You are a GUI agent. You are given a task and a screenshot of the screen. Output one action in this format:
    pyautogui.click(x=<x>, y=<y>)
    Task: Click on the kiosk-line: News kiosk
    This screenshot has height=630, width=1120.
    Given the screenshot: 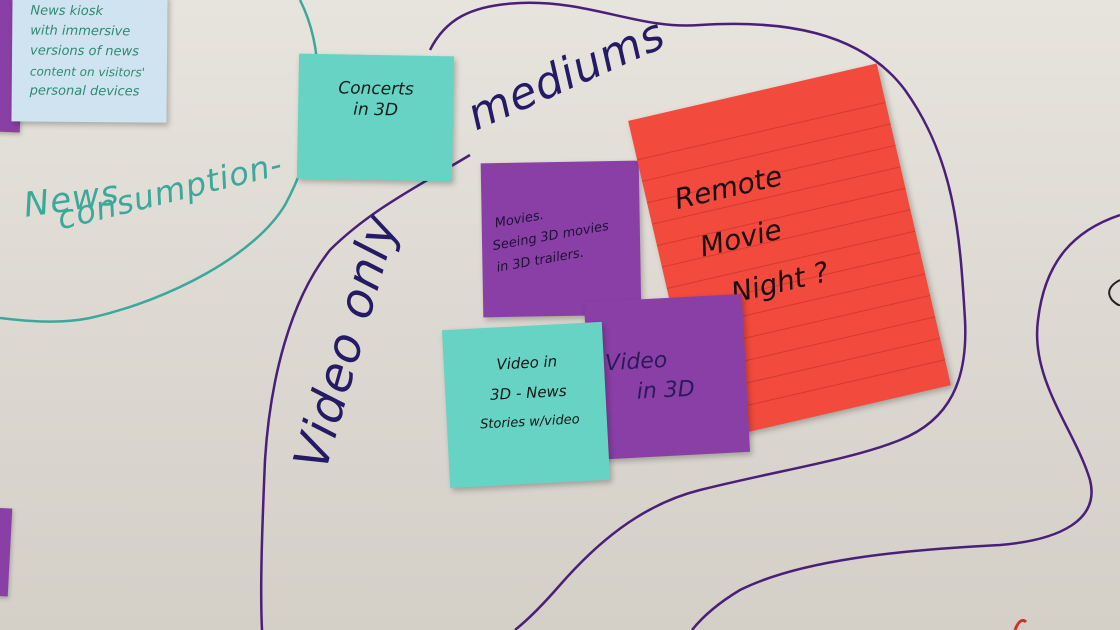 What is the action you would take?
    pyautogui.click(x=67, y=11)
    